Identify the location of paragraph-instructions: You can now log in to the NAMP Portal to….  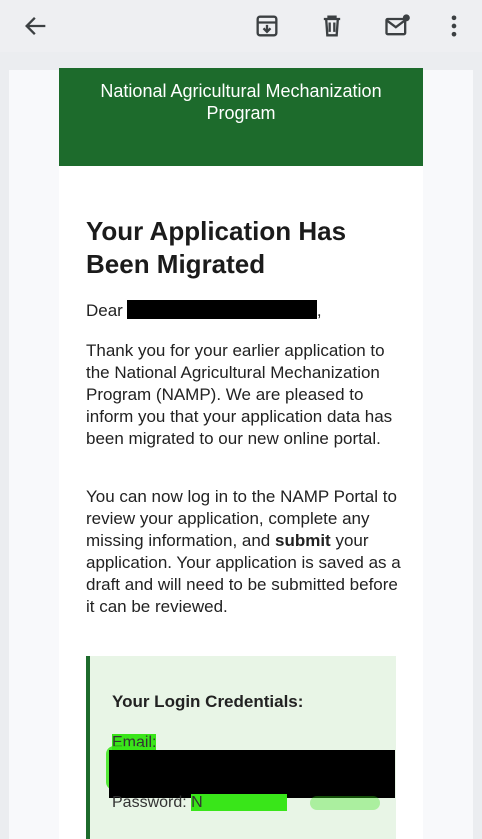
(246, 552).